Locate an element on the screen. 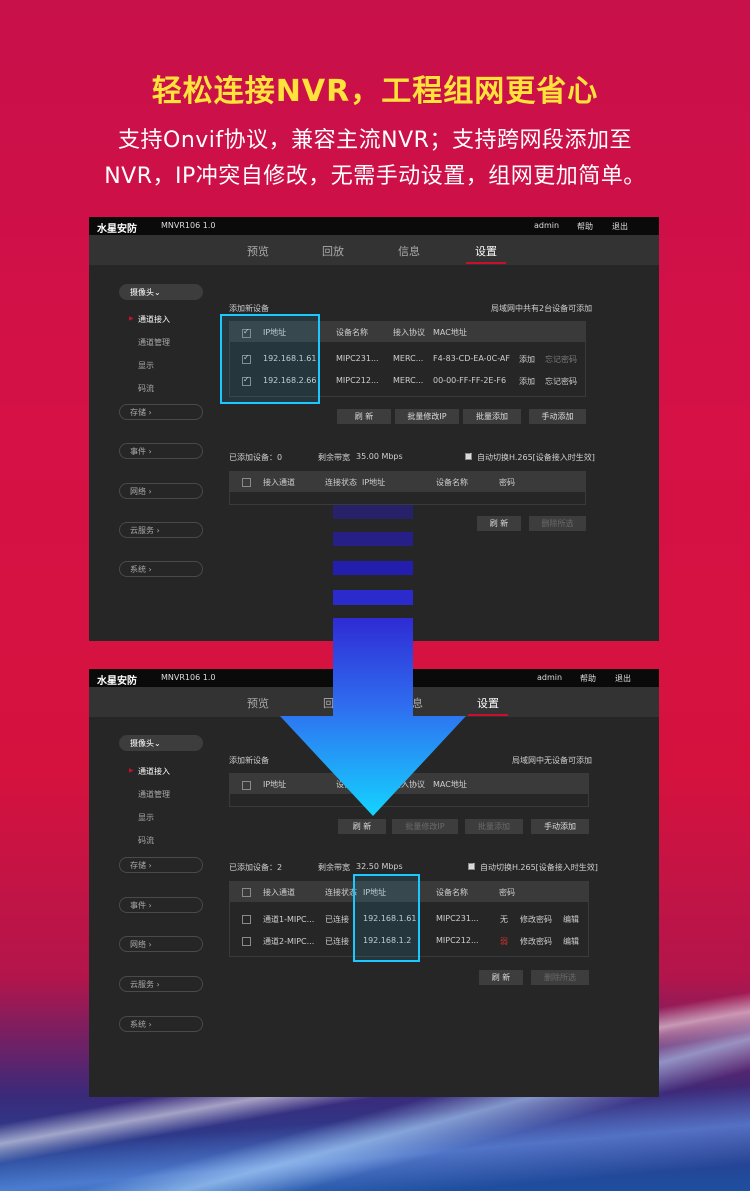 This screenshot has width=750, height=1191. sidebar-network-label: 网络 is located at coordinates (138, 944).